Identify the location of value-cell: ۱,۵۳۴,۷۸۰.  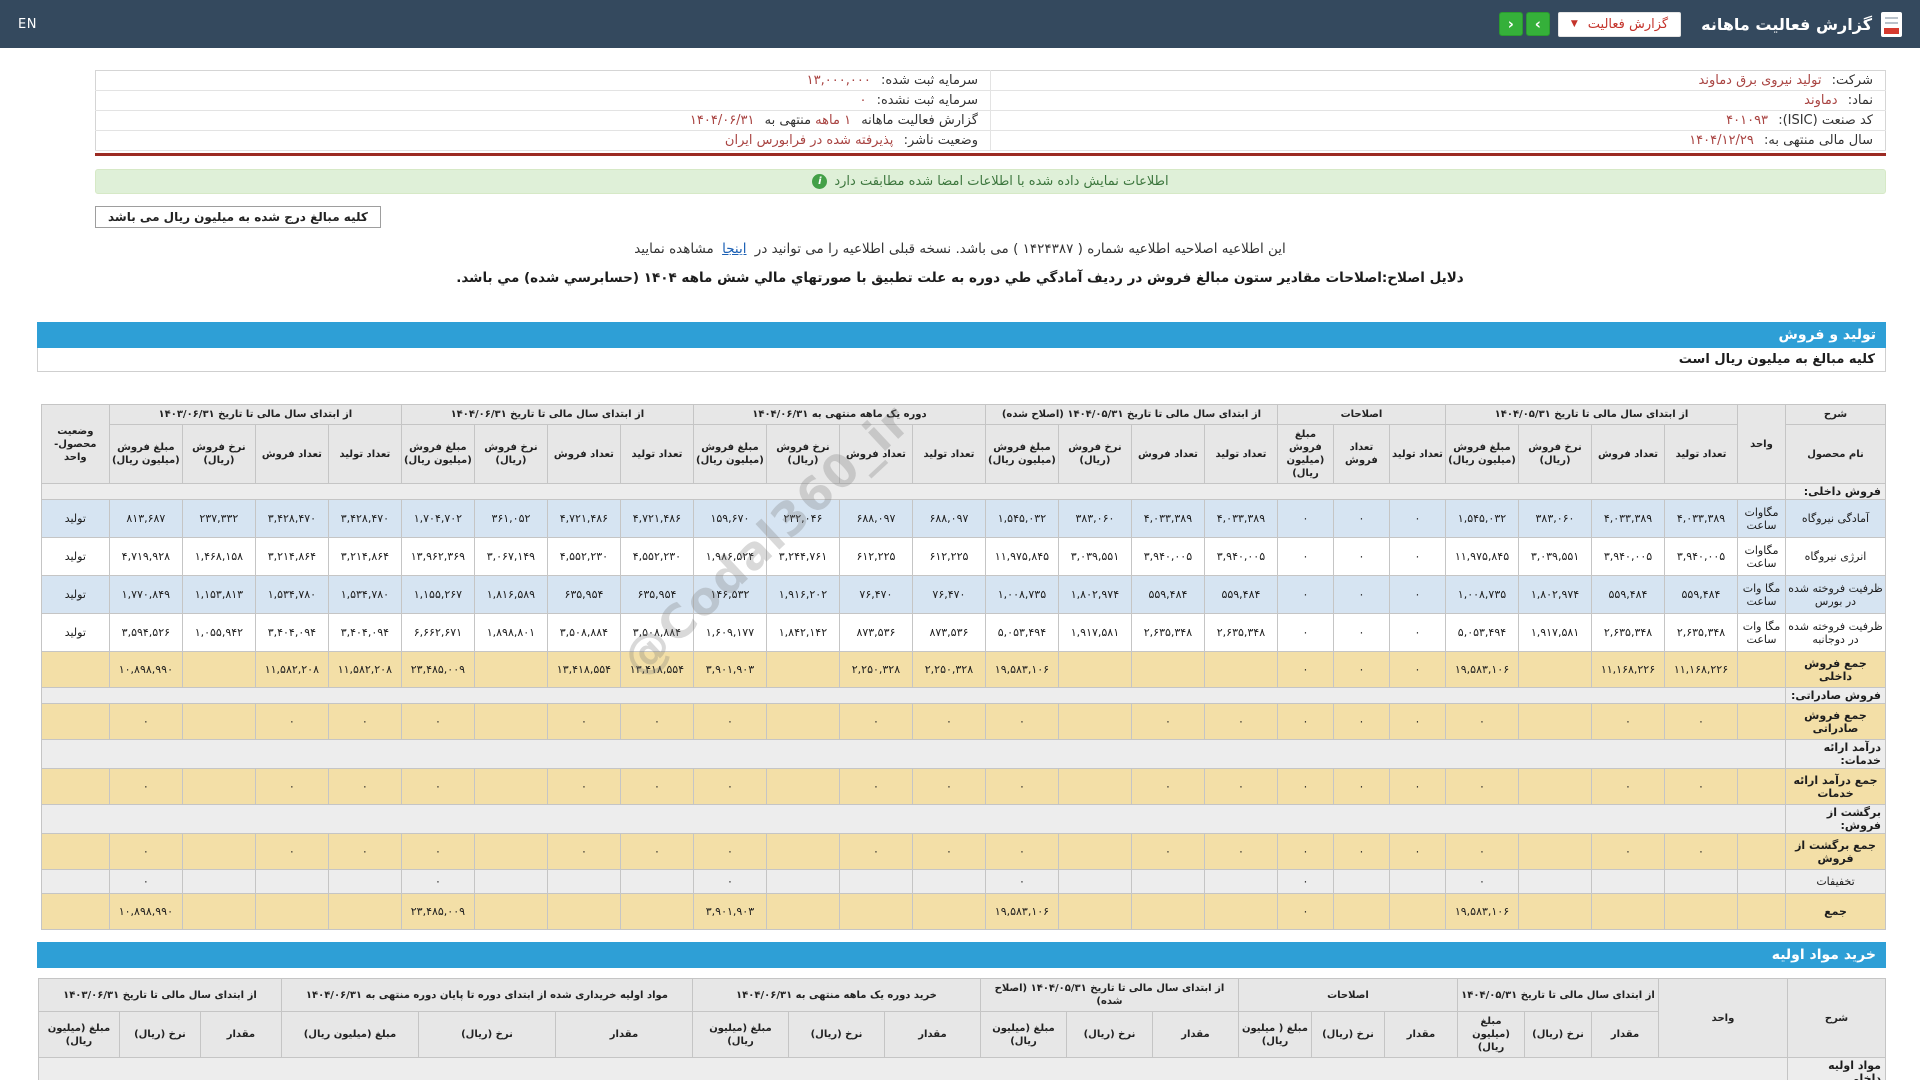
(364, 594).